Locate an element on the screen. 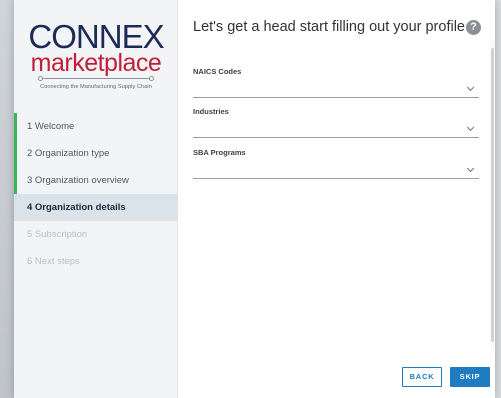  step-next-steps: 6 Next steps is located at coordinates (53, 261).